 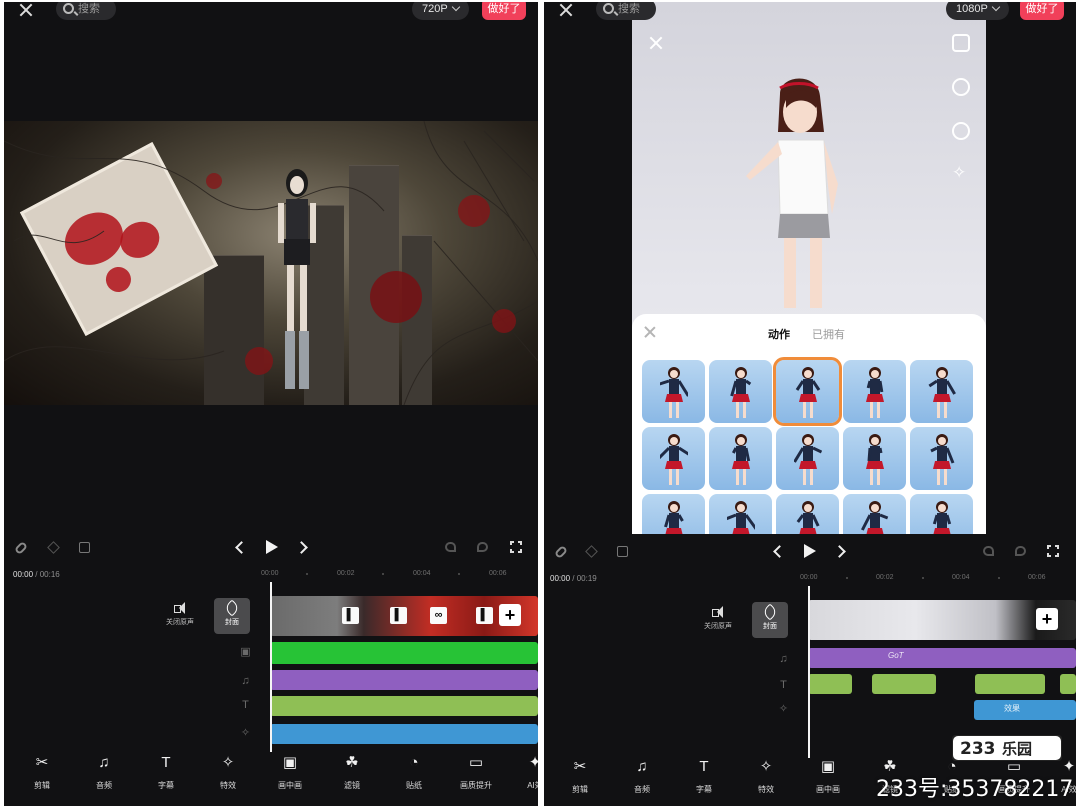 I want to click on video-clip: ▌ ▌ ∞ ▌, so click(x=404, y=616).